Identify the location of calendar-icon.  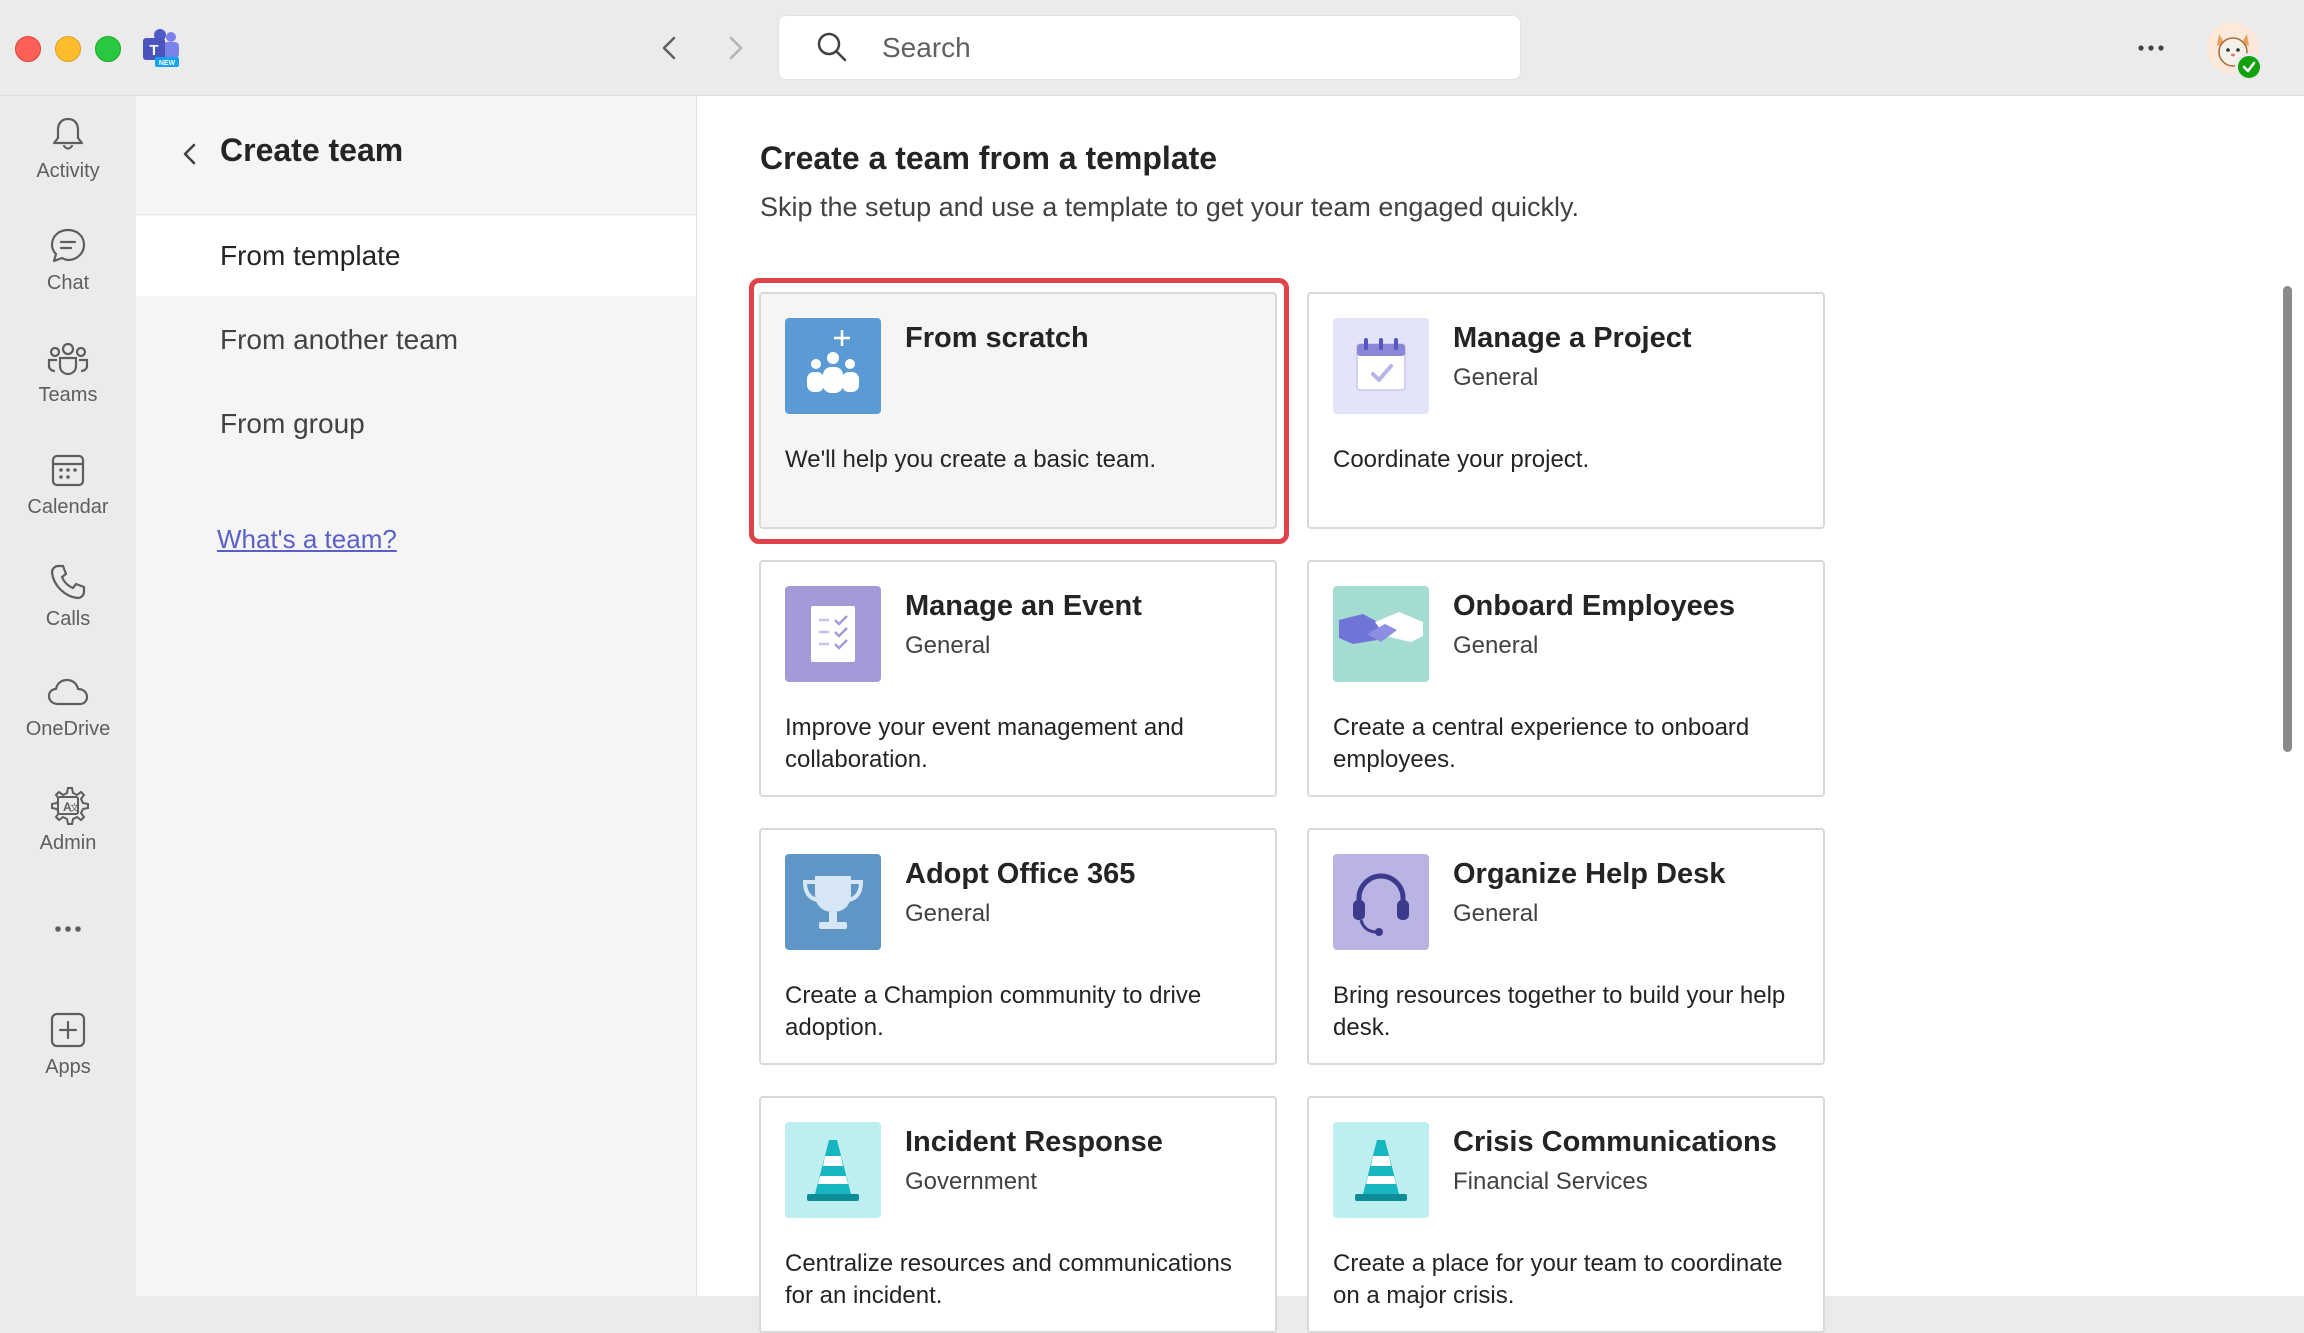
(68, 470).